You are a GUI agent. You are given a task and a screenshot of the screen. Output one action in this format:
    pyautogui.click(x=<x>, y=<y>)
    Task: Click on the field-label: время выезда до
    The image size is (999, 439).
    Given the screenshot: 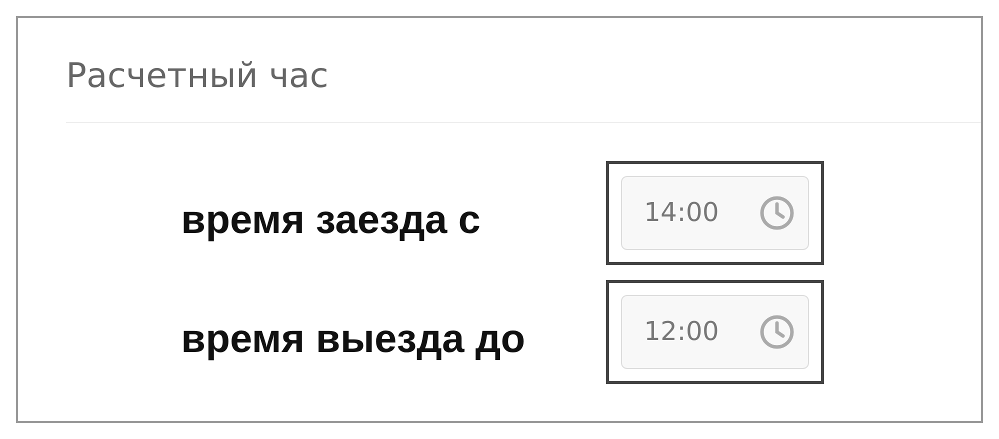 What is the action you would take?
    pyautogui.click(x=353, y=339)
    